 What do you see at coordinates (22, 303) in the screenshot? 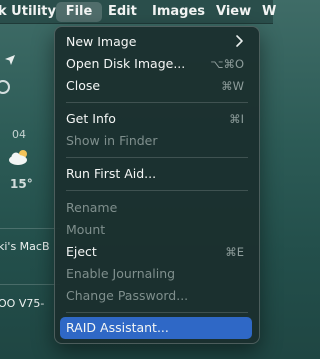
I see `sidebar-disk-external: OO V75-` at bounding box center [22, 303].